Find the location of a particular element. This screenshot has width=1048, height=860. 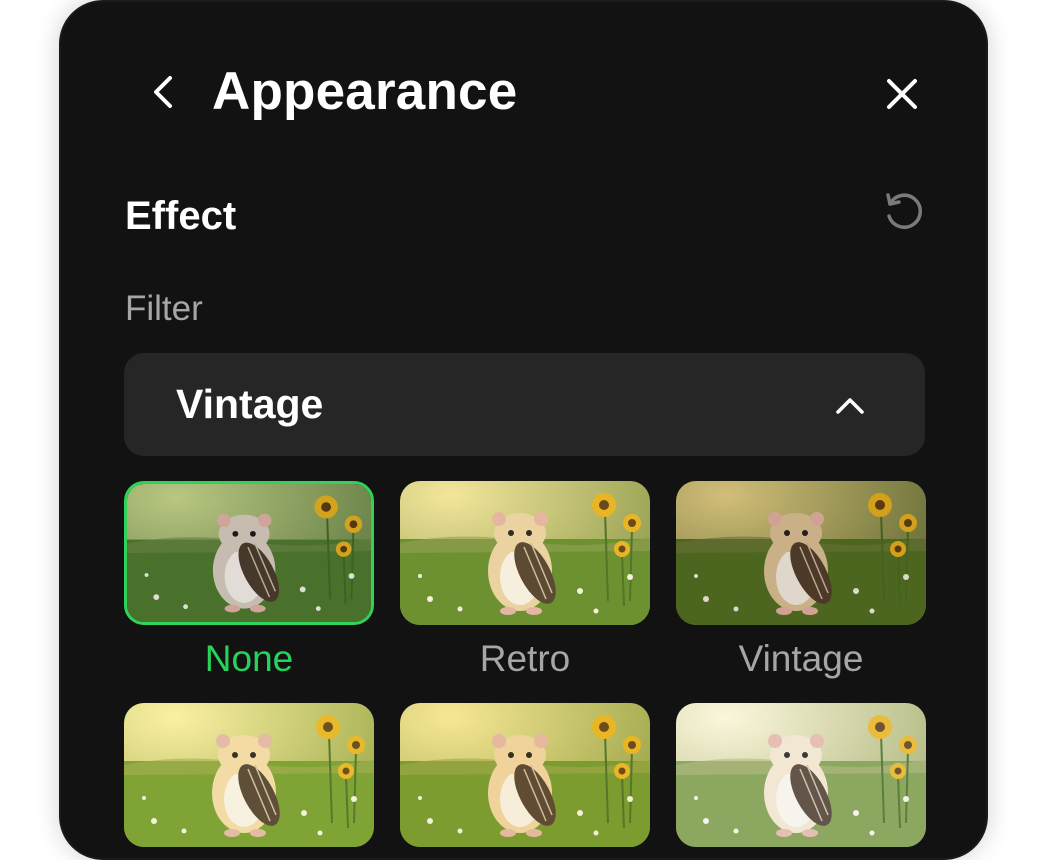

filter-option-label: None is located at coordinates (249, 658).